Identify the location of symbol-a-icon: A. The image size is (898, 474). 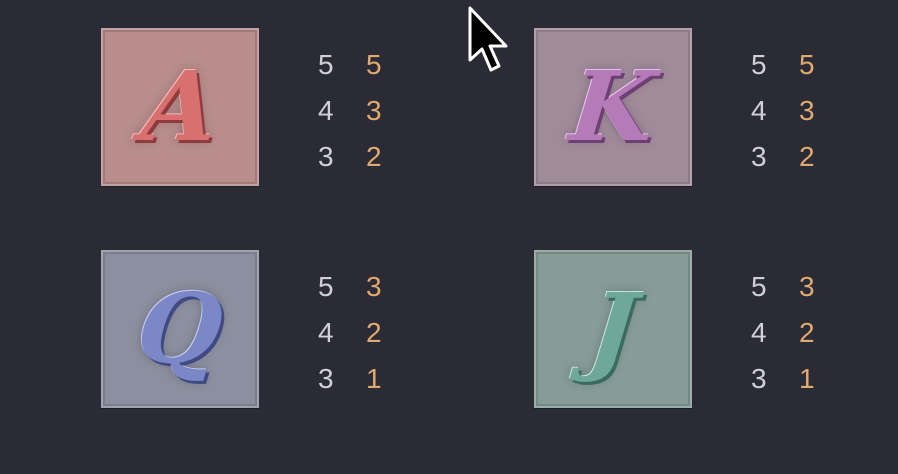
(180, 106).